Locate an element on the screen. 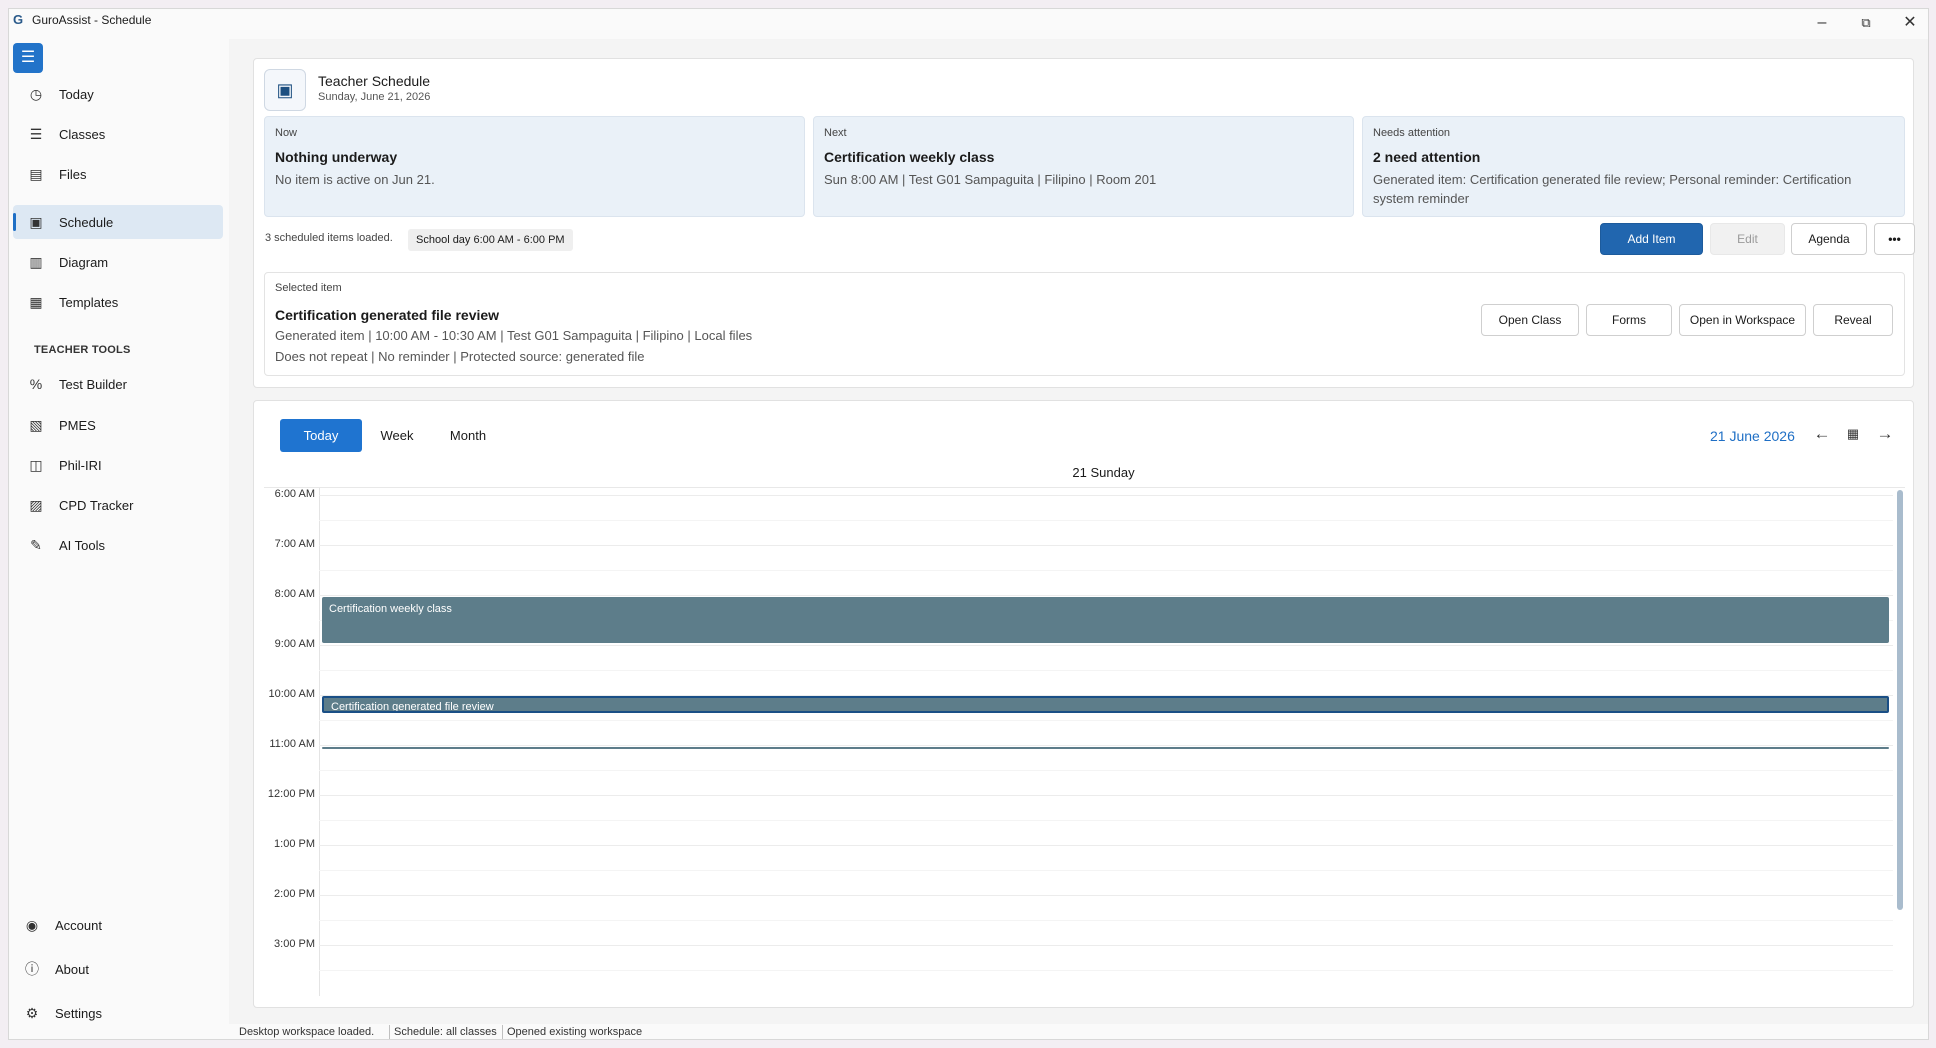 The width and height of the screenshot is (1936, 1048). time-label: 3:00 PM is located at coordinates (294, 944).